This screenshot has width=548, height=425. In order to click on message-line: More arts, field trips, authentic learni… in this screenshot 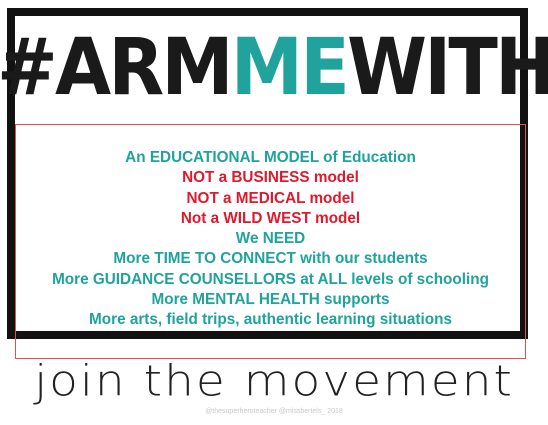, I will do `click(270, 320)`.